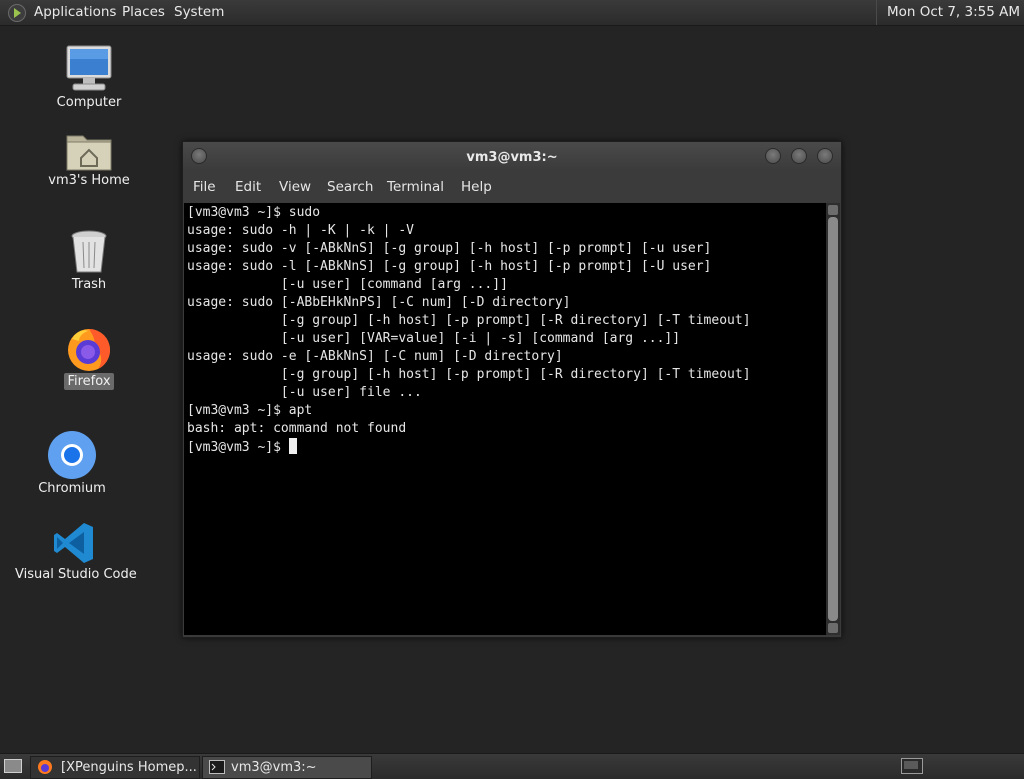  Describe the element at coordinates (300, 230) in the screenshot. I see `terminal-line: usage: sudo -h | -K | -k | -V` at that location.